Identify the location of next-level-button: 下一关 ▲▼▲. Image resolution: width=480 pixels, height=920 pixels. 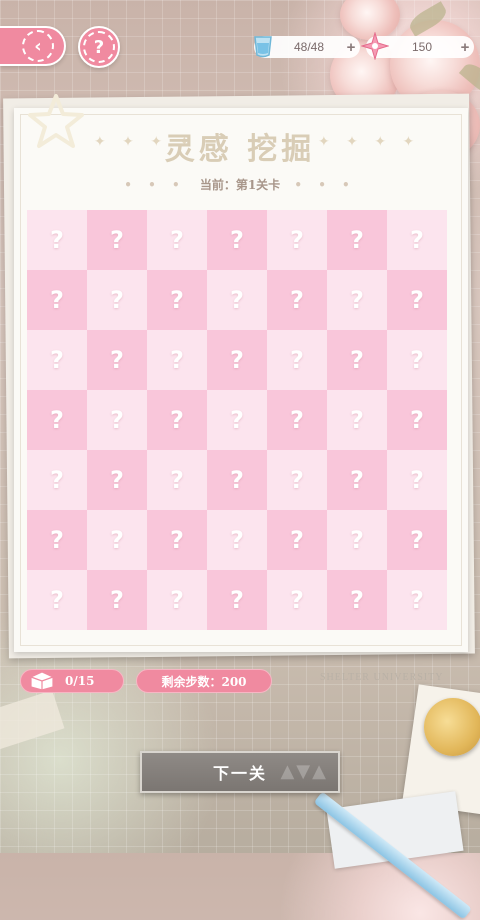
(240, 772).